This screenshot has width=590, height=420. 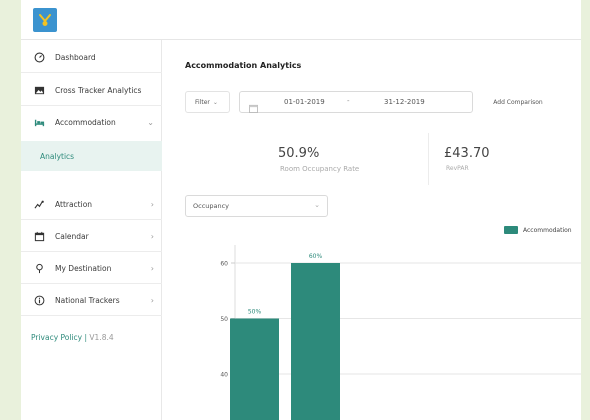 I want to click on sidebar-item-dashboard: Dashboard, so click(x=91, y=57).